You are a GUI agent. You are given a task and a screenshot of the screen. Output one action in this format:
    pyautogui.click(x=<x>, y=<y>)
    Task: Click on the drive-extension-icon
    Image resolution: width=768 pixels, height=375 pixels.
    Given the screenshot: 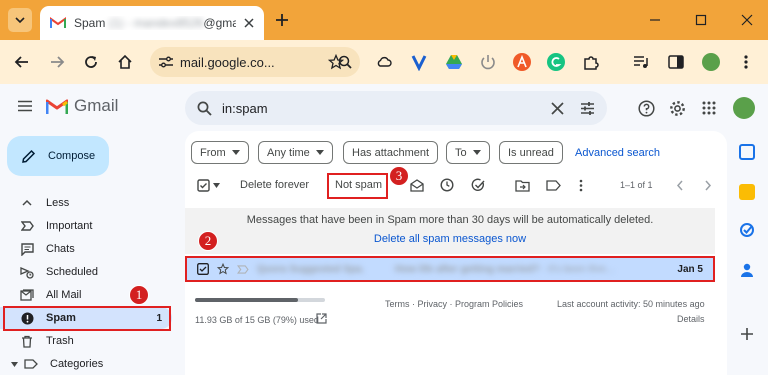 What is the action you would take?
    pyautogui.click(x=454, y=62)
    